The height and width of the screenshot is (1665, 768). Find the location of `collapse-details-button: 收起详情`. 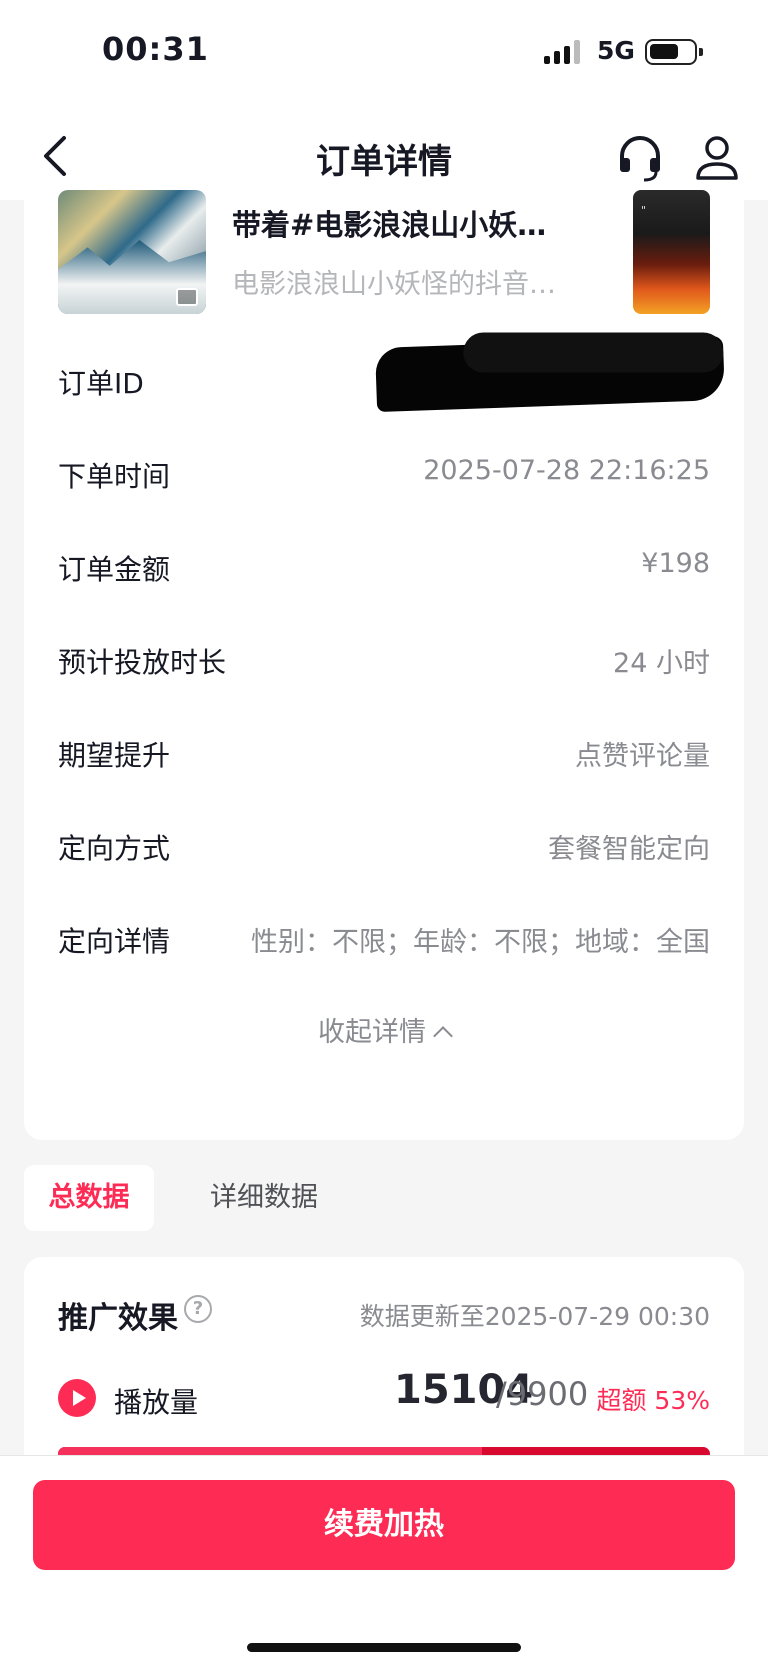

collapse-details-button: 收起详情 is located at coordinates (384, 1029).